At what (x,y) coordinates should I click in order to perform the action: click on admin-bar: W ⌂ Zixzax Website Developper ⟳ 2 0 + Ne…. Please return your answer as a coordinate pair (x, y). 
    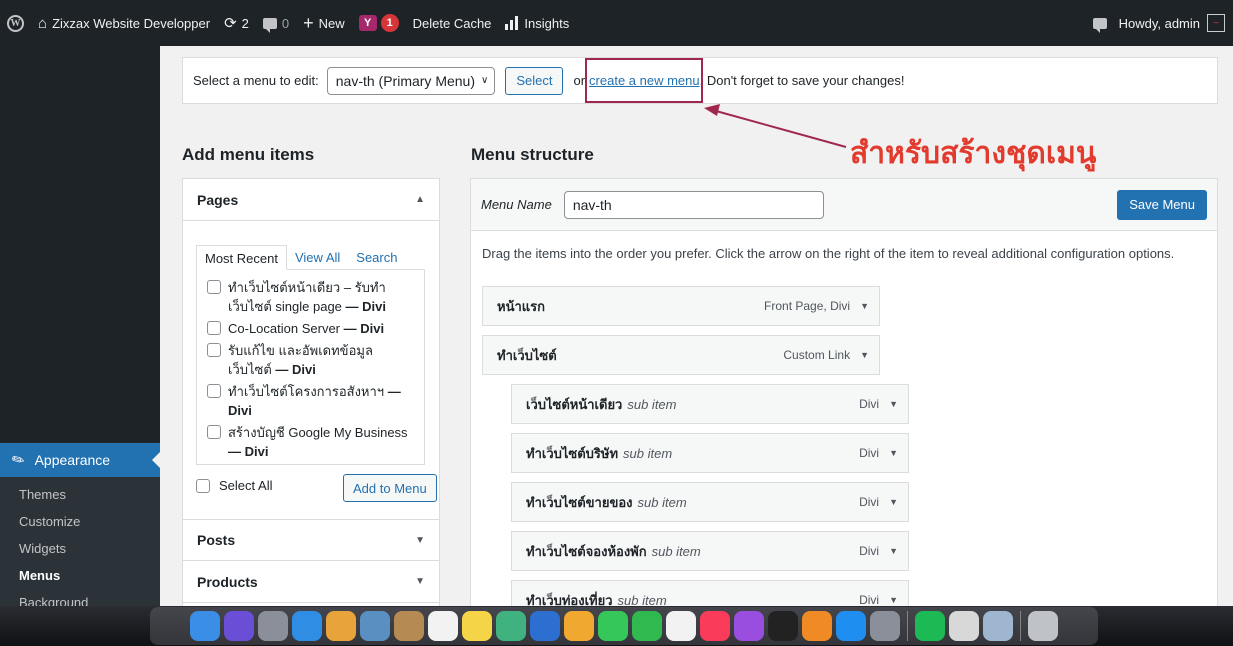
    Looking at the image, I should click on (616, 23).